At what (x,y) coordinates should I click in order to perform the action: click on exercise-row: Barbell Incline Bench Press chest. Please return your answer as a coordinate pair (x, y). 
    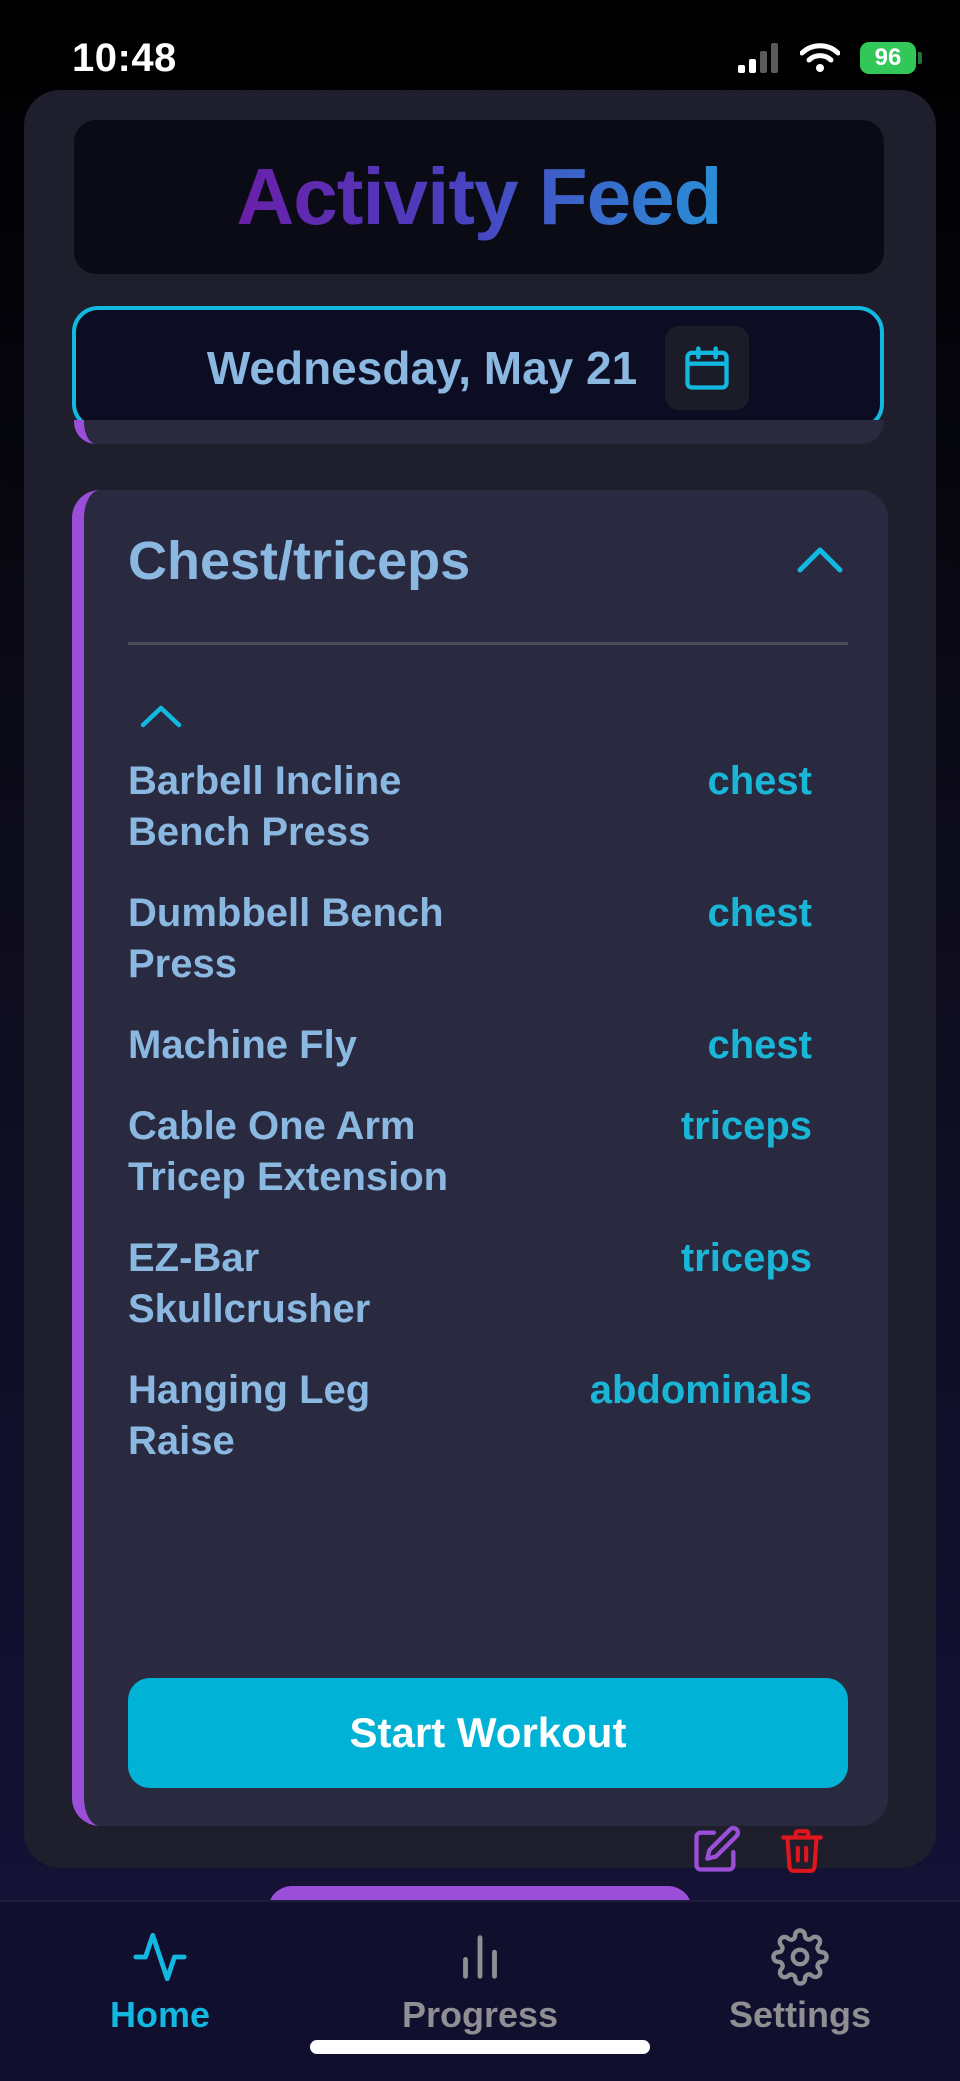
    Looking at the image, I should click on (470, 807).